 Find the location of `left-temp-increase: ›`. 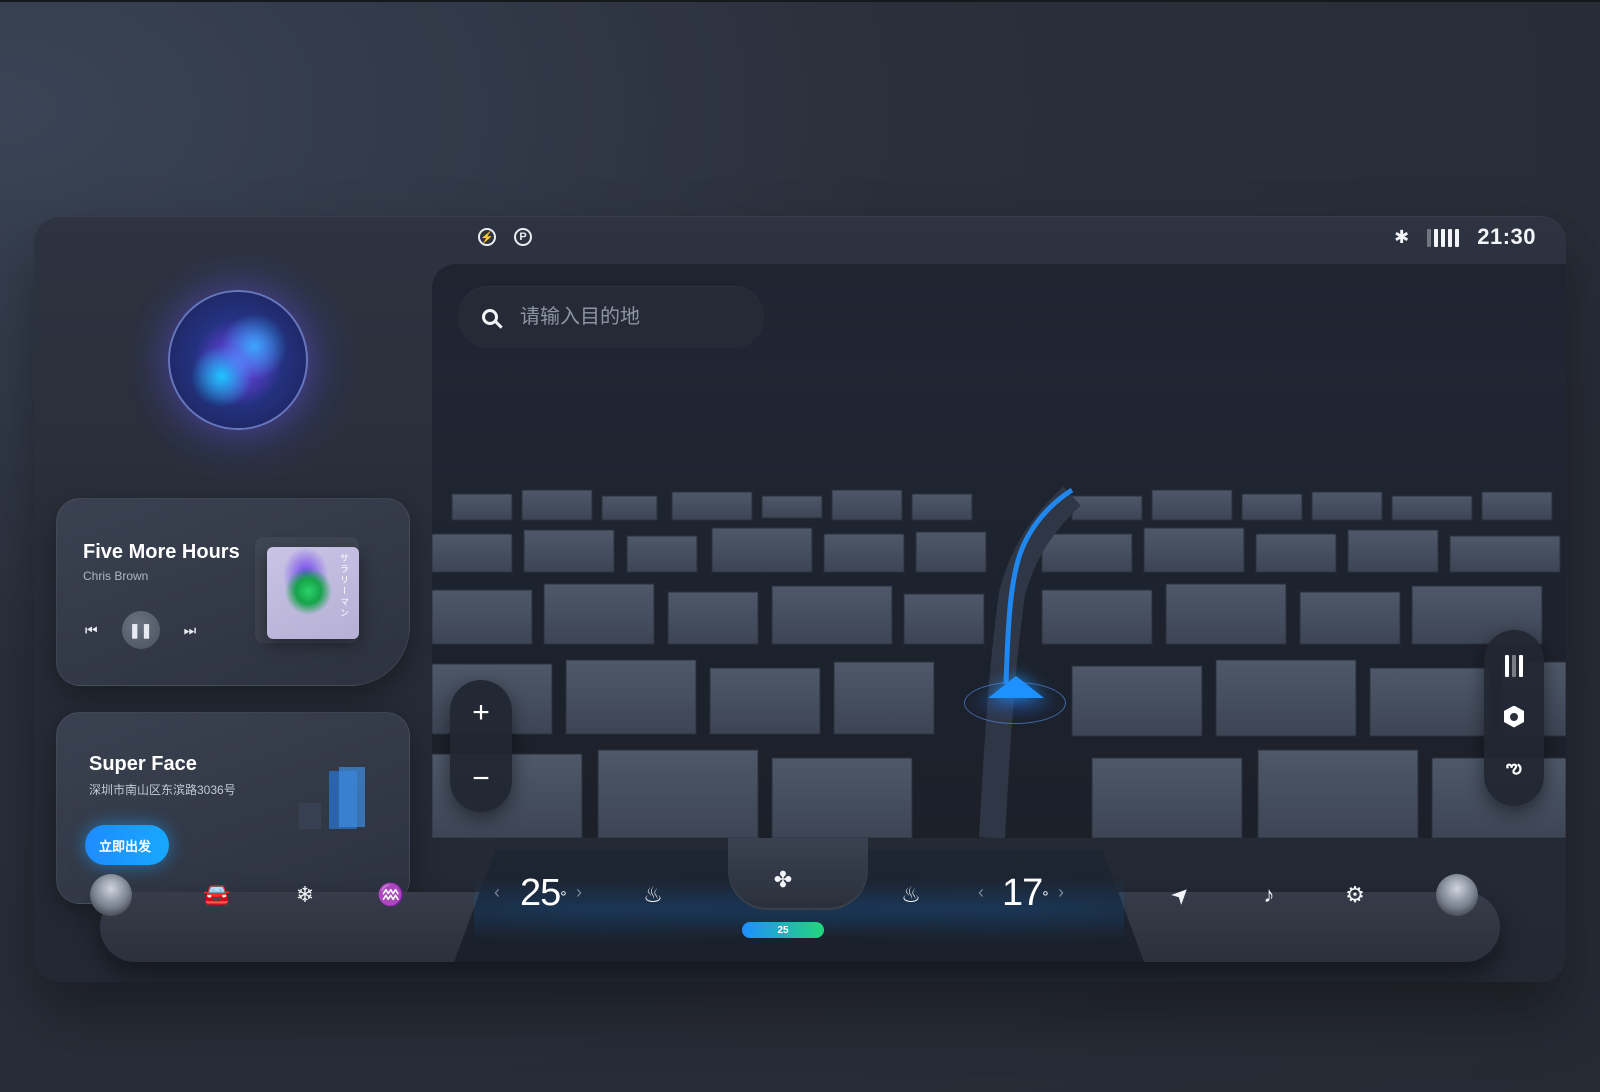

left-temp-increase: › is located at coordinates (579, 892).